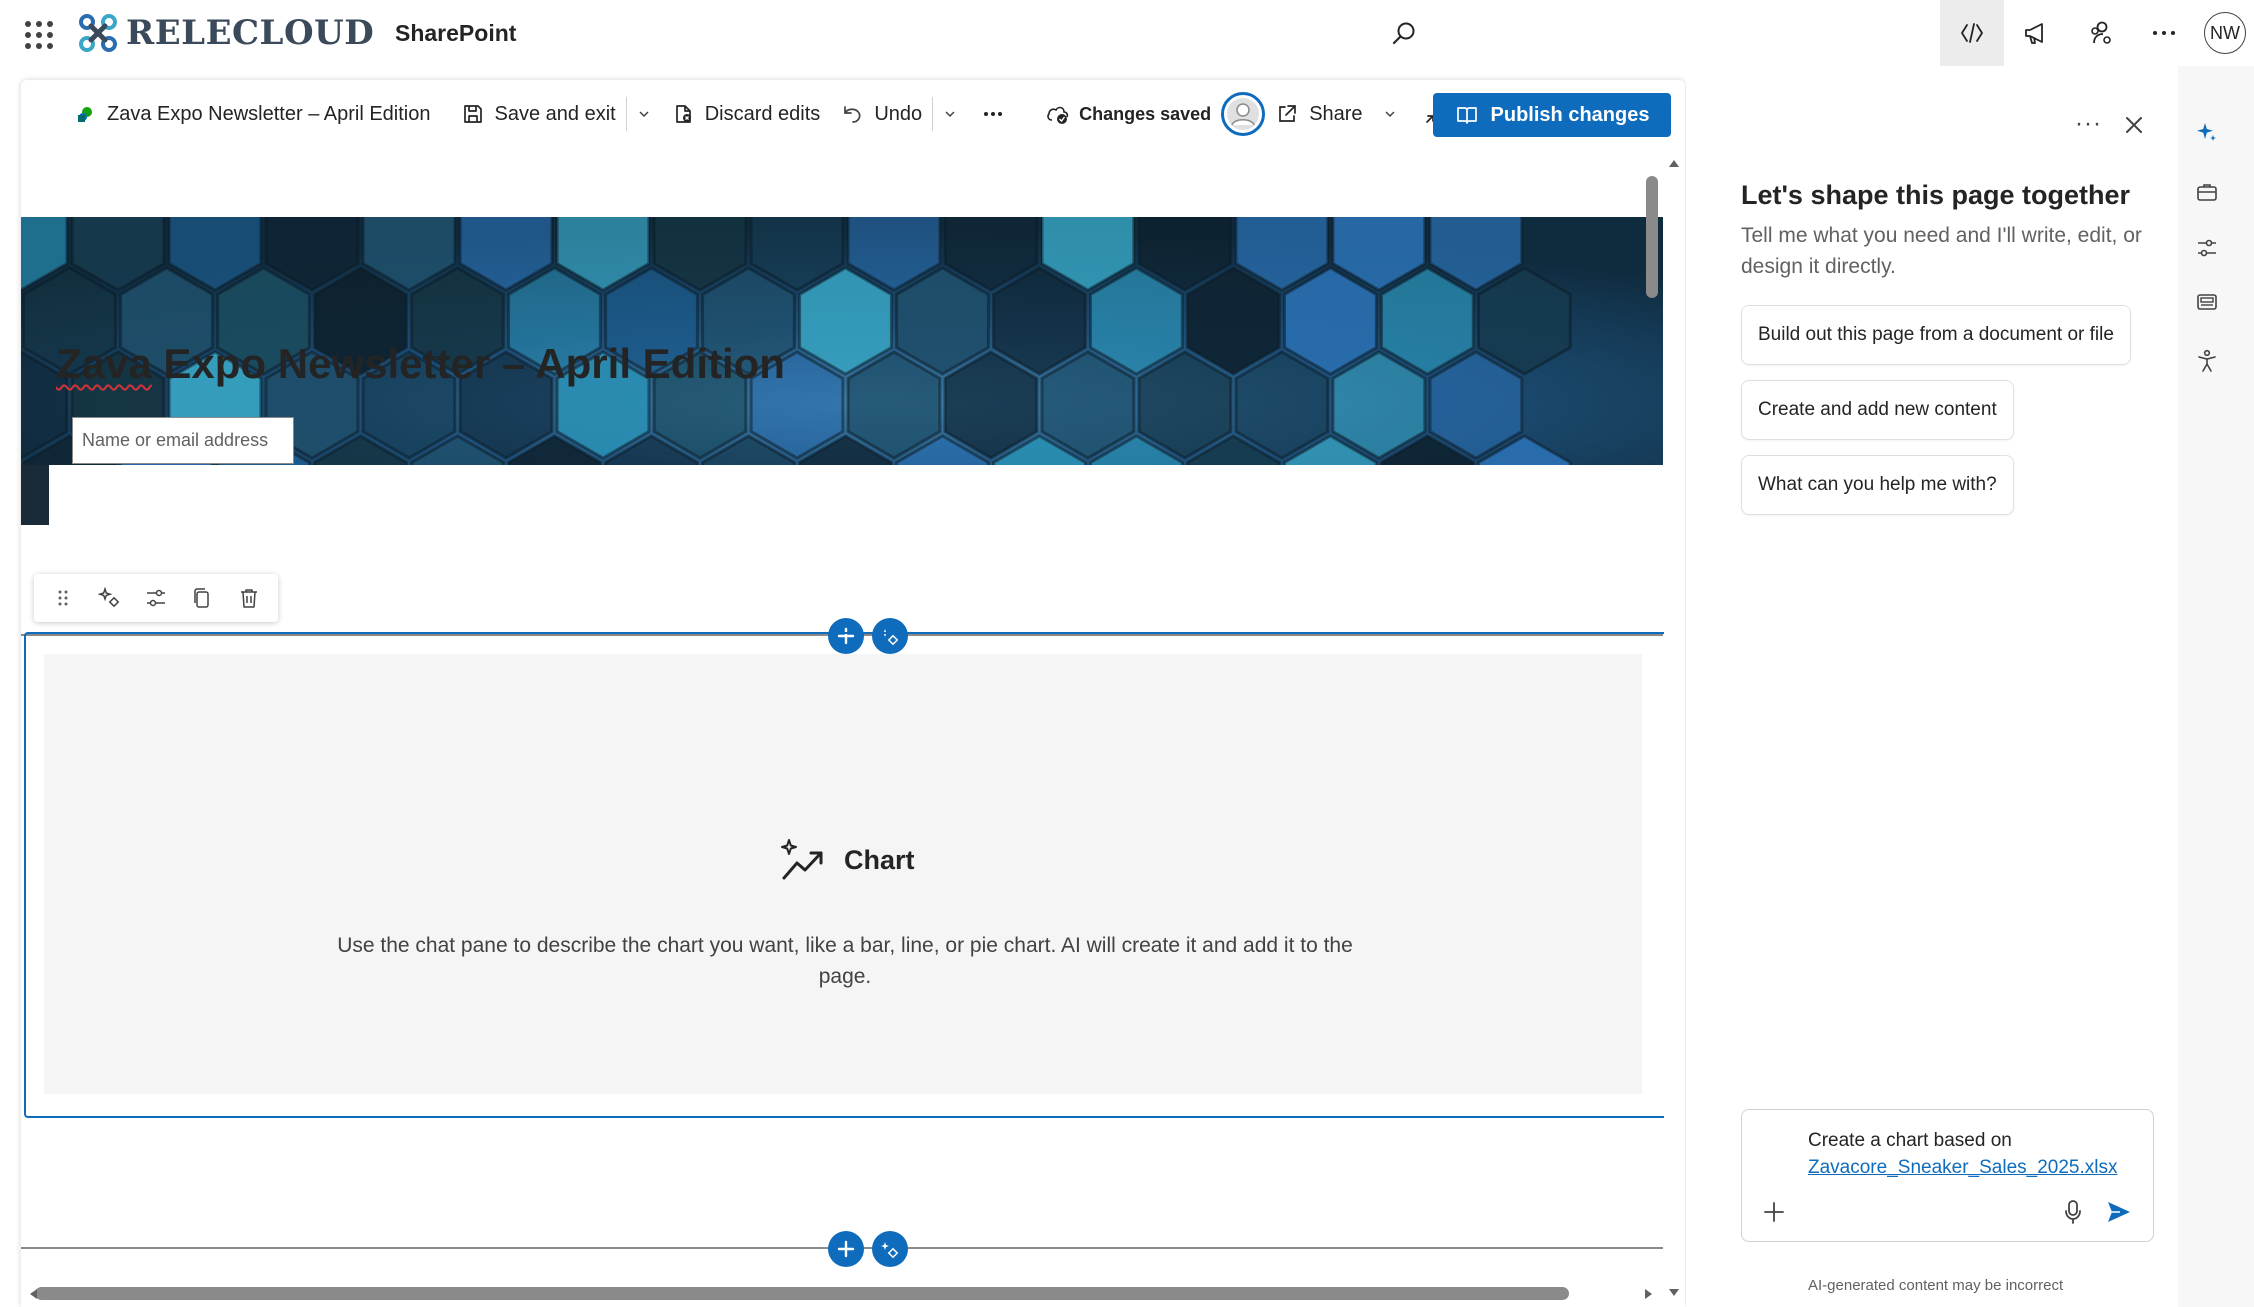 The image size is (2254, 1307). I want to click on brand-name: RELECLOUD, so click(250, 33).